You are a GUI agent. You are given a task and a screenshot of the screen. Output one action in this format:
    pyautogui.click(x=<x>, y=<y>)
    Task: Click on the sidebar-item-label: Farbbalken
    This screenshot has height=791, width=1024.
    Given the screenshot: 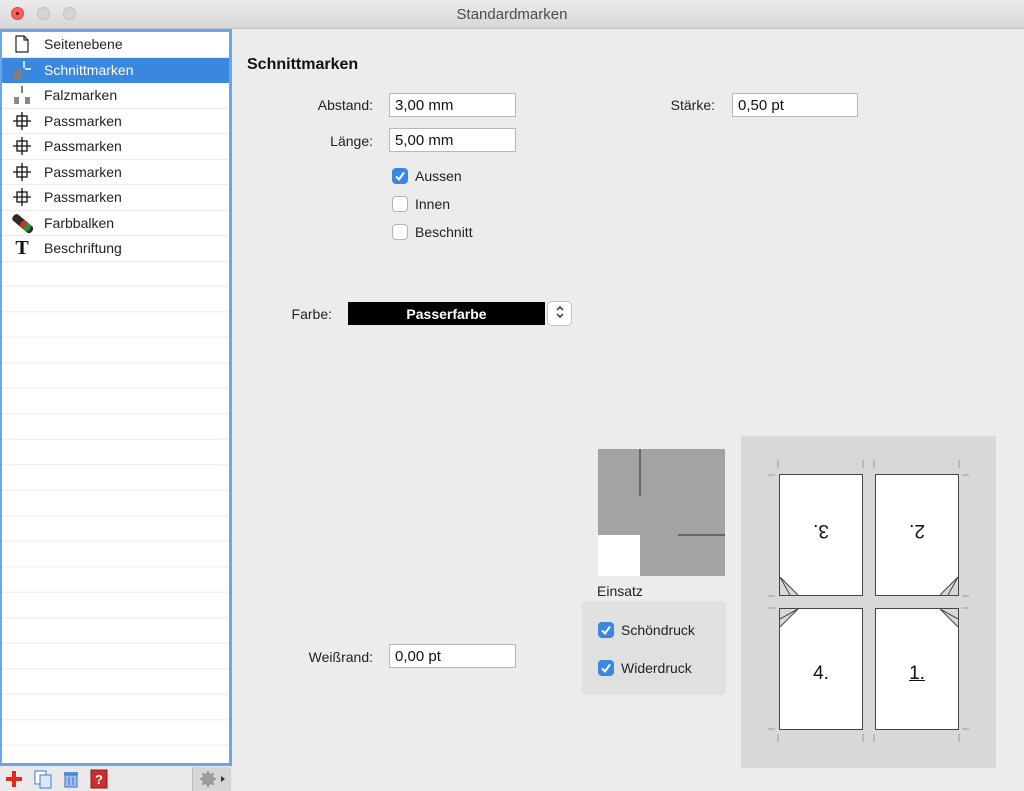 What is the action you would take?
    pyautogui.click(x=79, y=222)
    